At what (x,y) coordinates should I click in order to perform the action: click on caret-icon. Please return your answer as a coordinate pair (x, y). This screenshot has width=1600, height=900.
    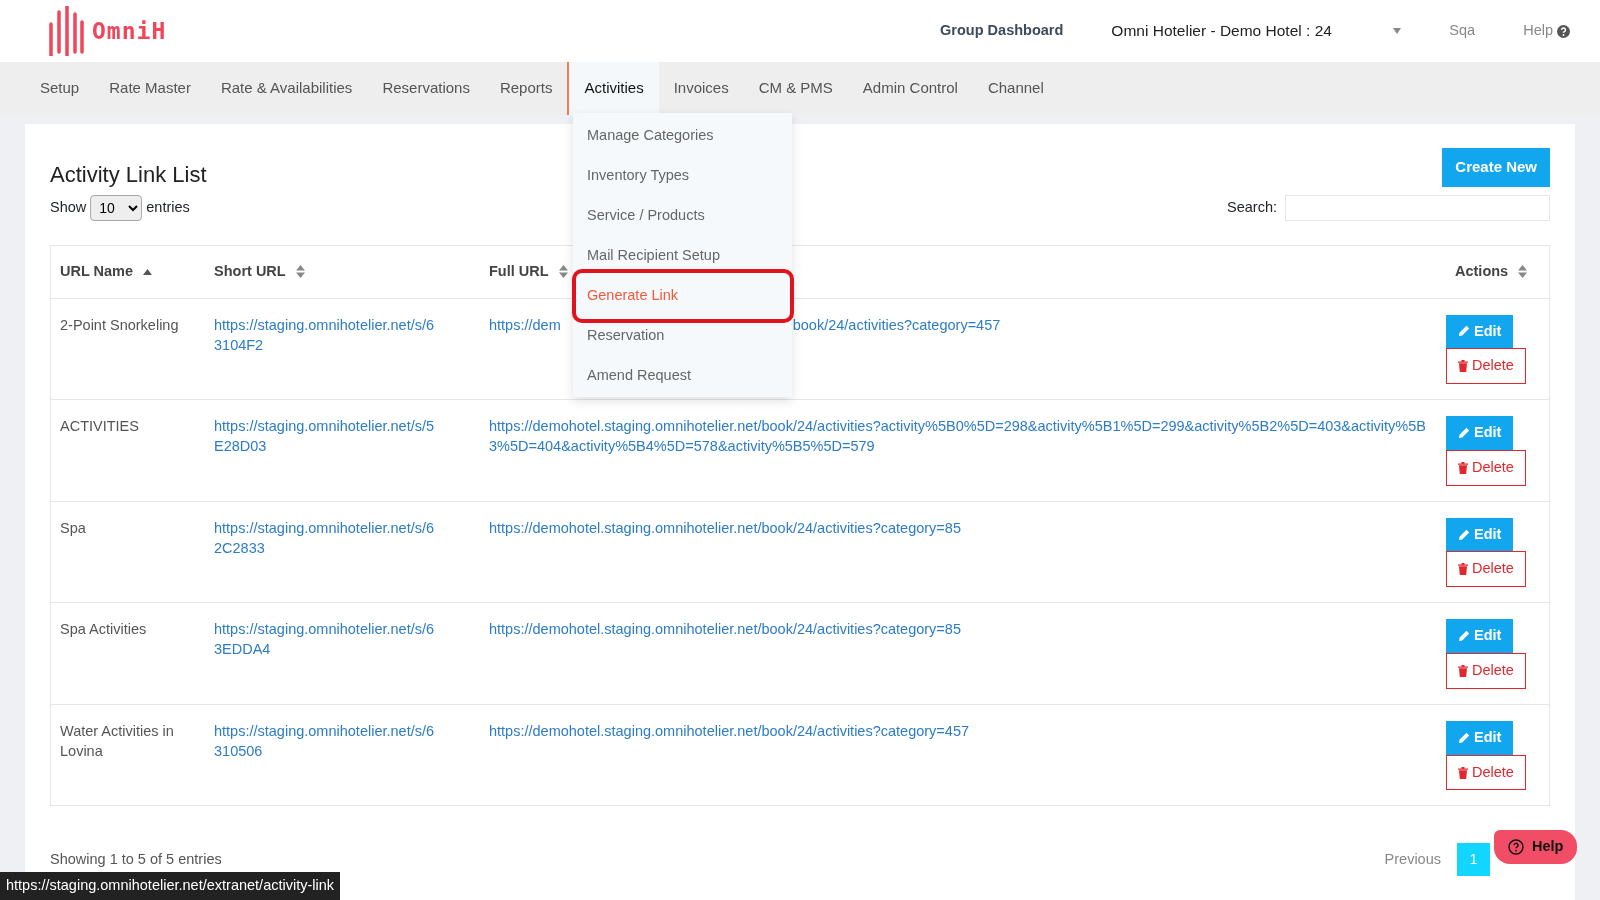
    Looking at the image, I should click on (1397, 31).